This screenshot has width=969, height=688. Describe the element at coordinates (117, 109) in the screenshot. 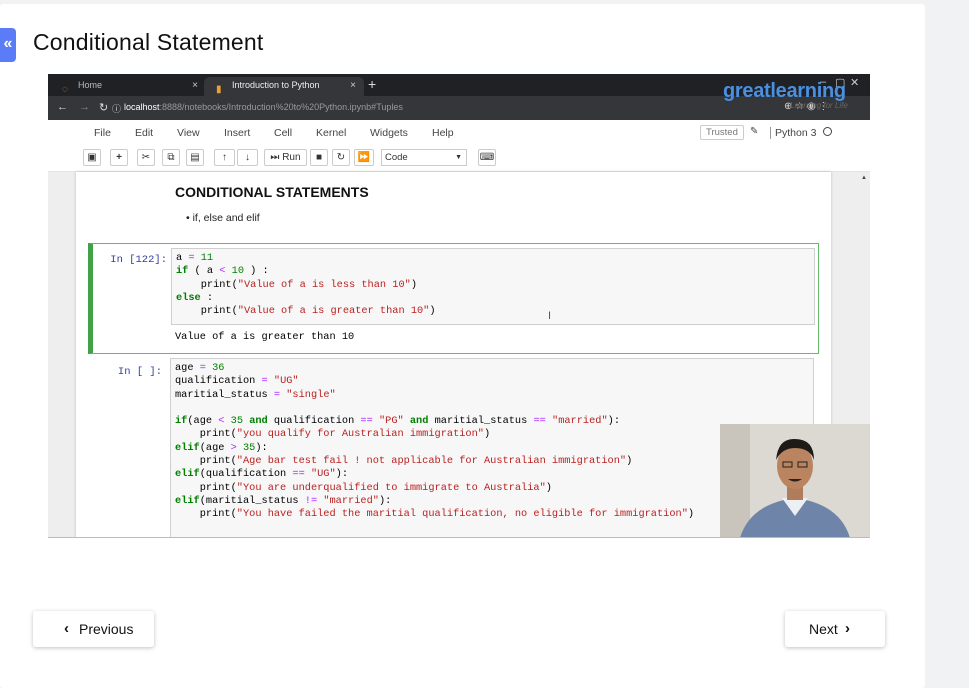

I see `info-icon: ⓘ` at that location.